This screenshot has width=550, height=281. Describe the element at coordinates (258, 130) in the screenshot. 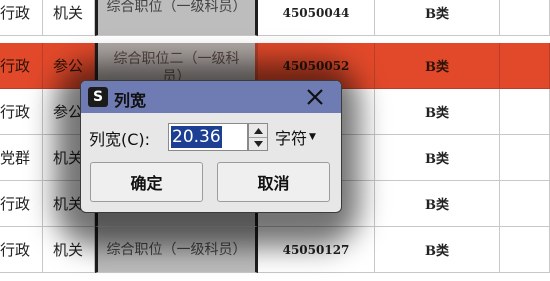

I see `spin-up-icon` at that location.